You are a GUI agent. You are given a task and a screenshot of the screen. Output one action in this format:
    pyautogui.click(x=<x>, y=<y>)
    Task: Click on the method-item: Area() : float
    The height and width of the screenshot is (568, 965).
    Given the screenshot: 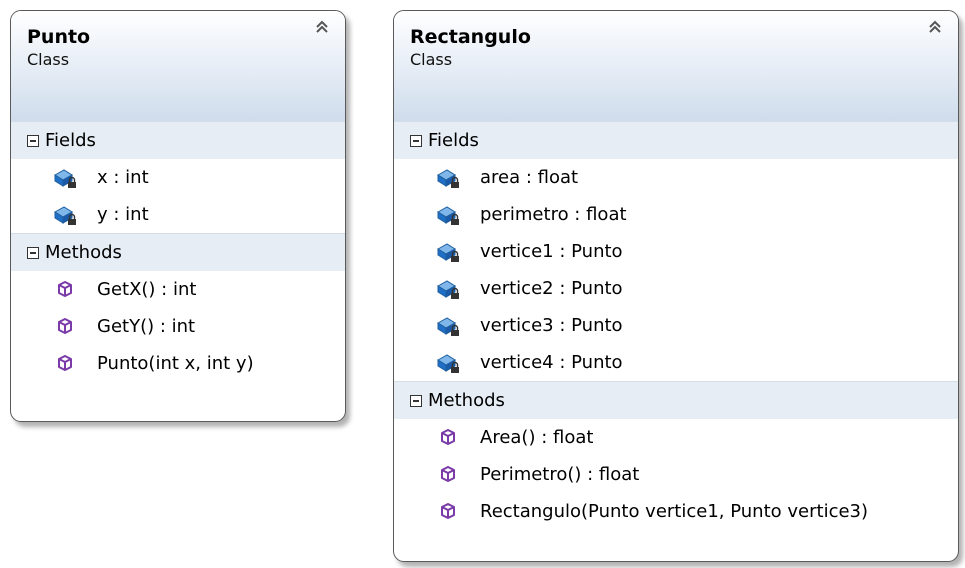 What is the action you would take?
    pyautogui.click(x=676, y=437)
    